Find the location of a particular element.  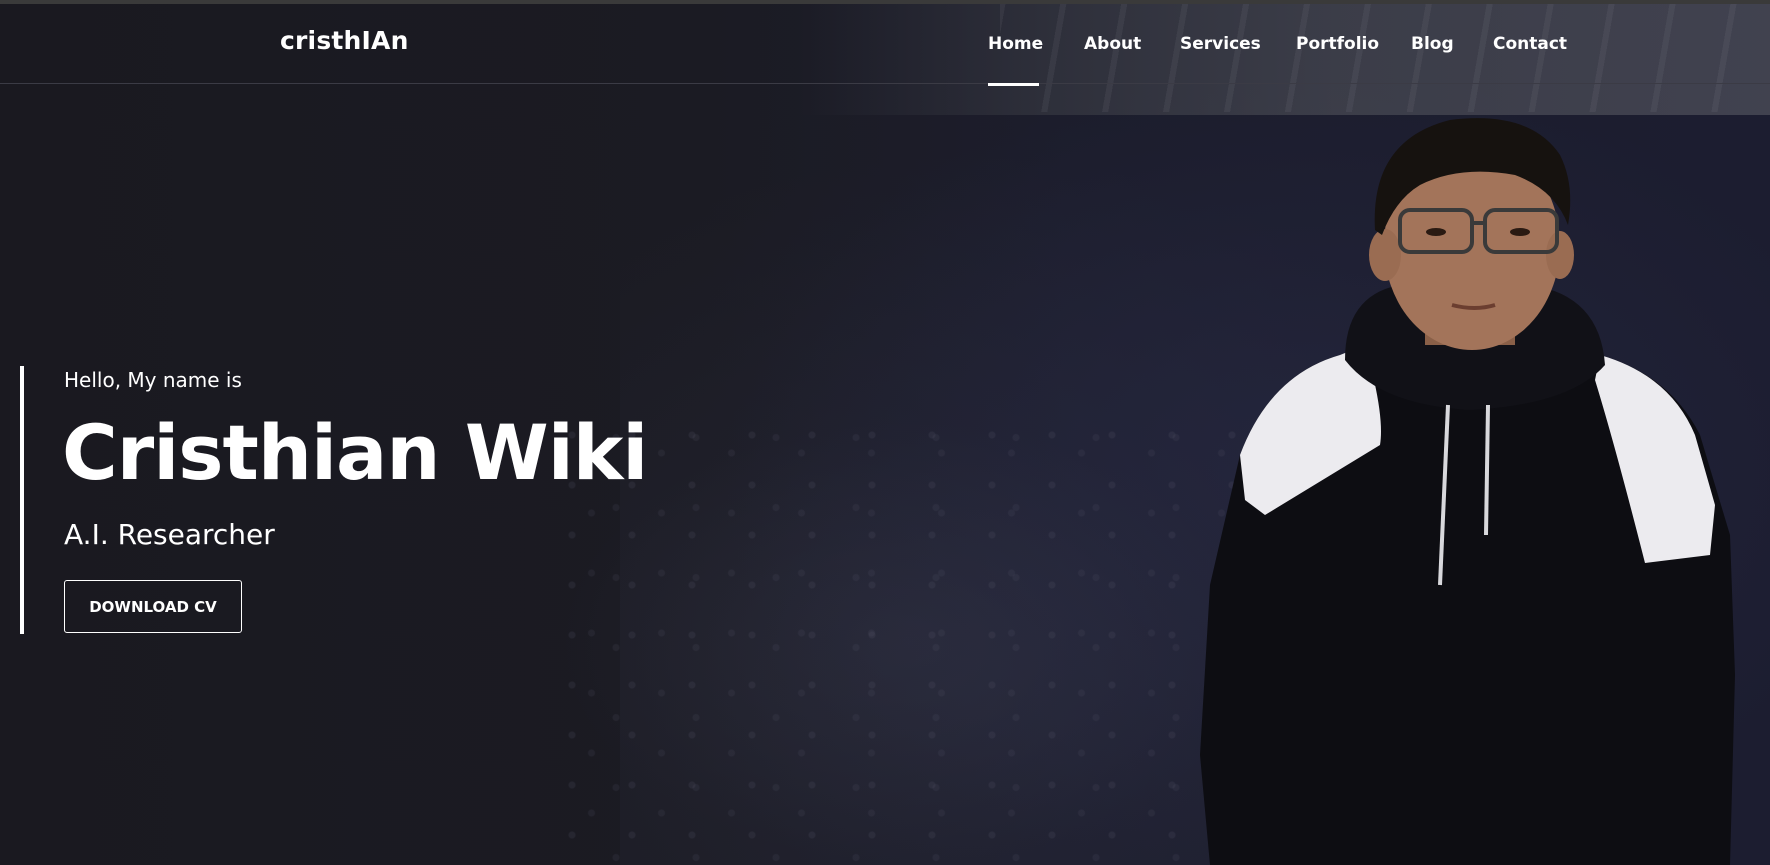

nav-item-contact: Contact is located at coordinates (1530, 44).